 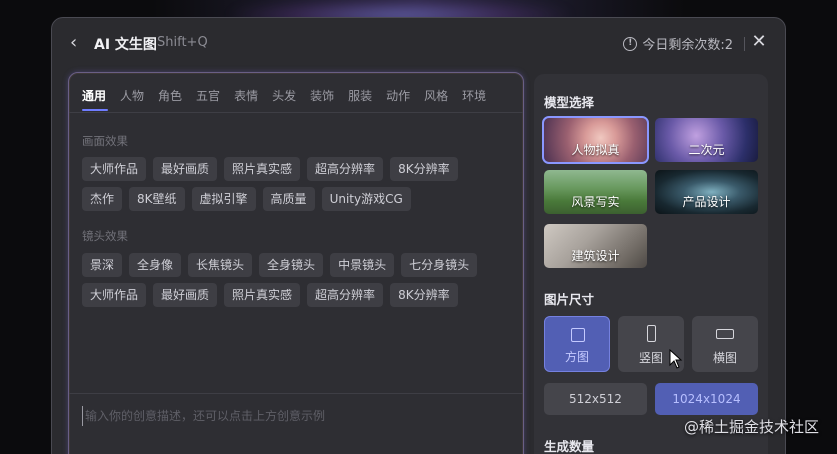 What do you see at coordinates (577, 344) in the screenshot?
I see `size-option-square: 方图` at bounding box center [577, 344].